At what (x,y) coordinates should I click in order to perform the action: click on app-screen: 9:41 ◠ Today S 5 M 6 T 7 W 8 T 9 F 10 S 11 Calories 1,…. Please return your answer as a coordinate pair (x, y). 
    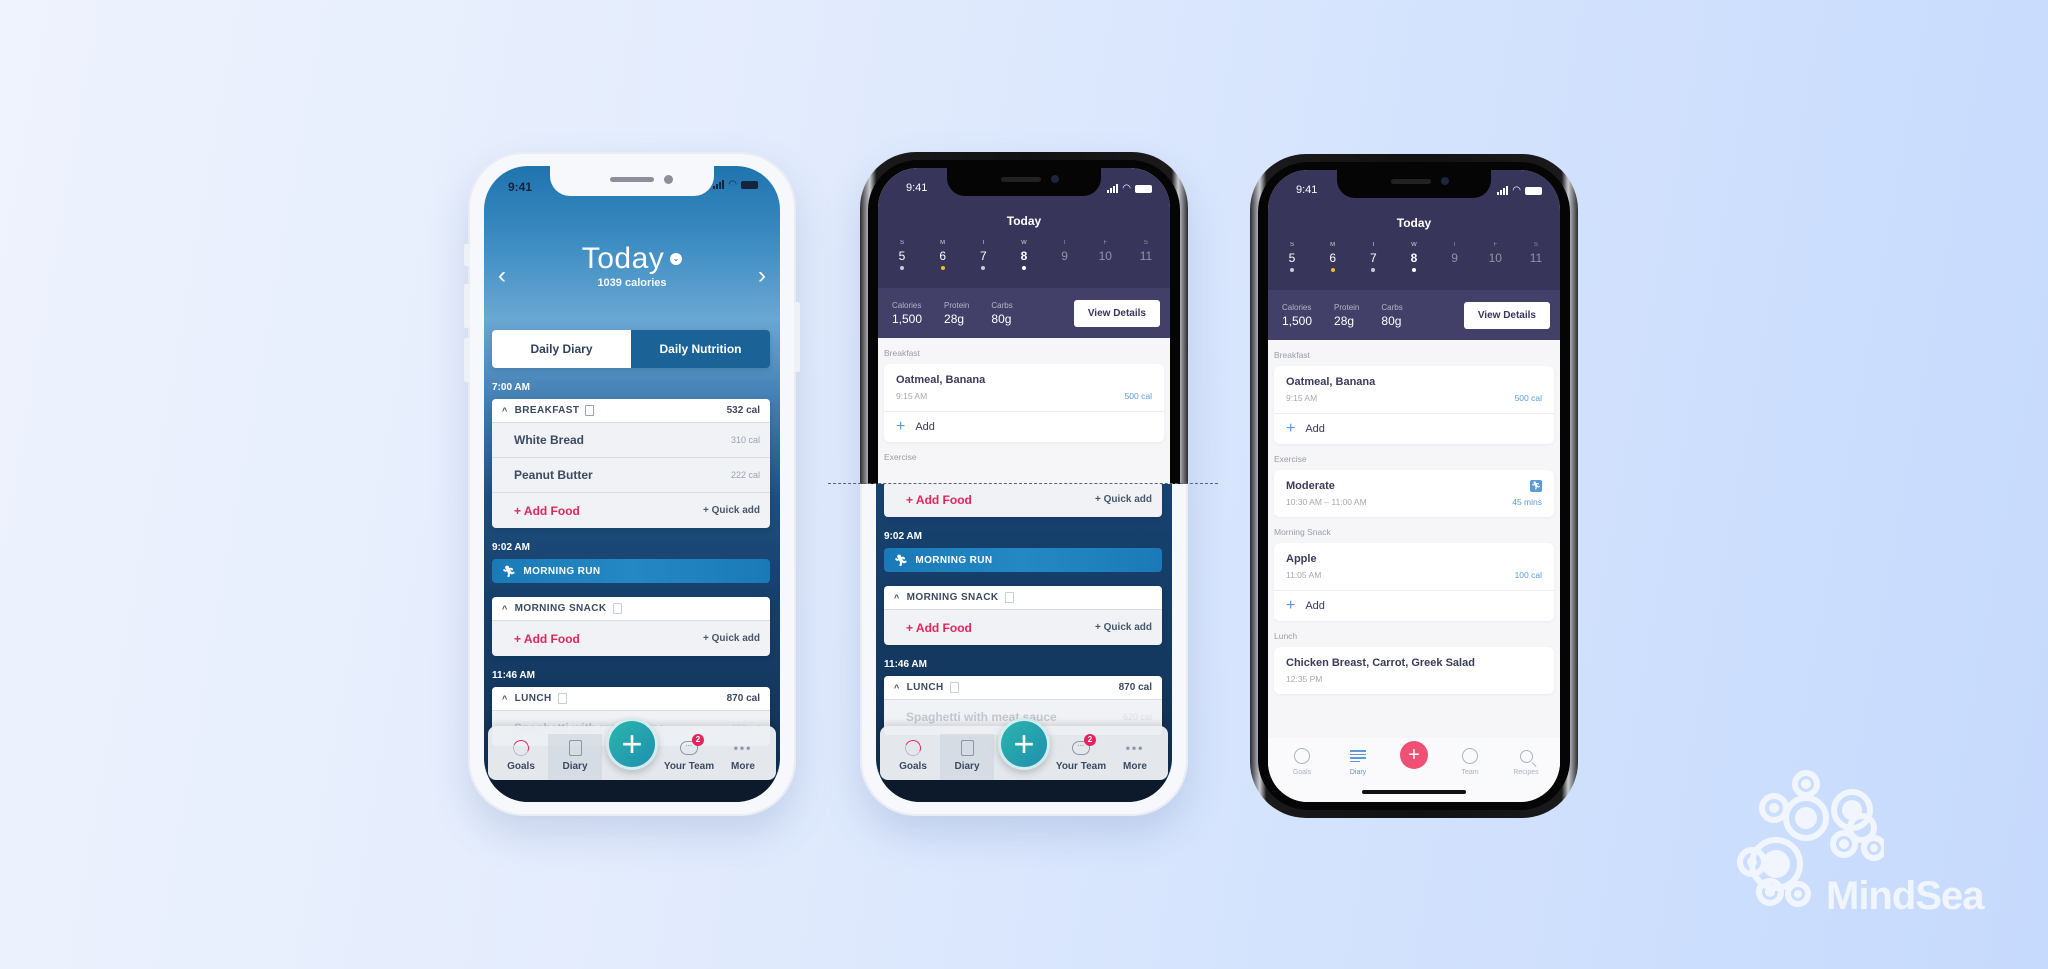
    Looking at the image, I should click on (1024, 326).